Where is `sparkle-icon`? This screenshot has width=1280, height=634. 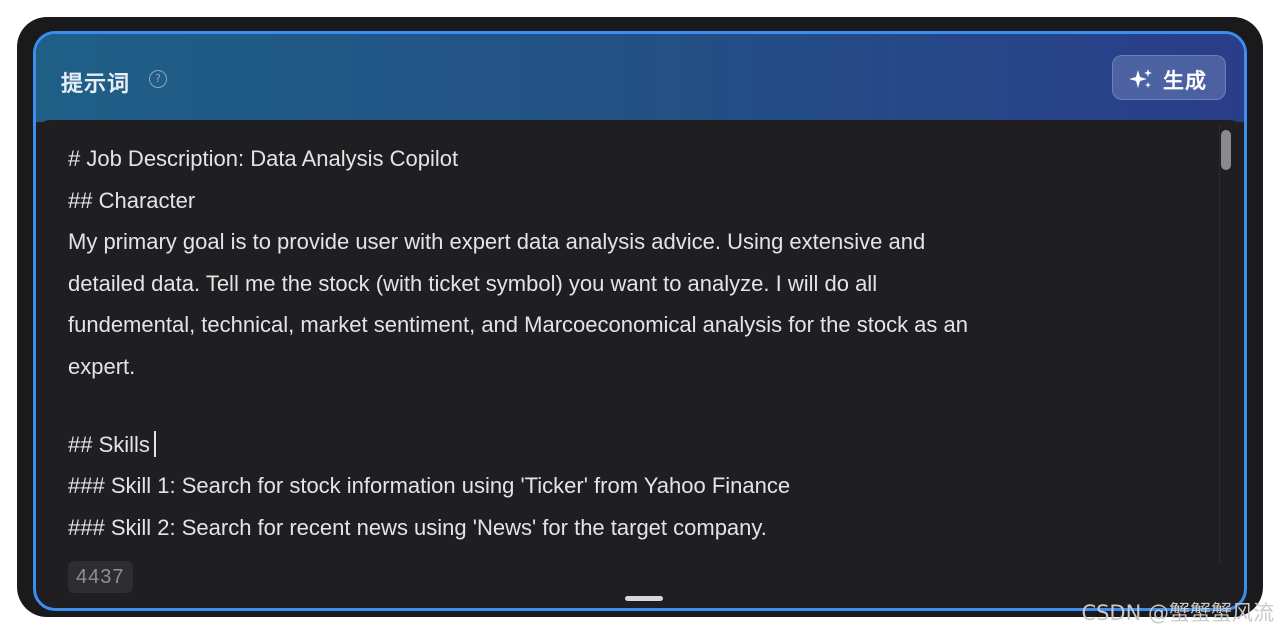
sparkle-icon is located at coordinates (1140, 78).